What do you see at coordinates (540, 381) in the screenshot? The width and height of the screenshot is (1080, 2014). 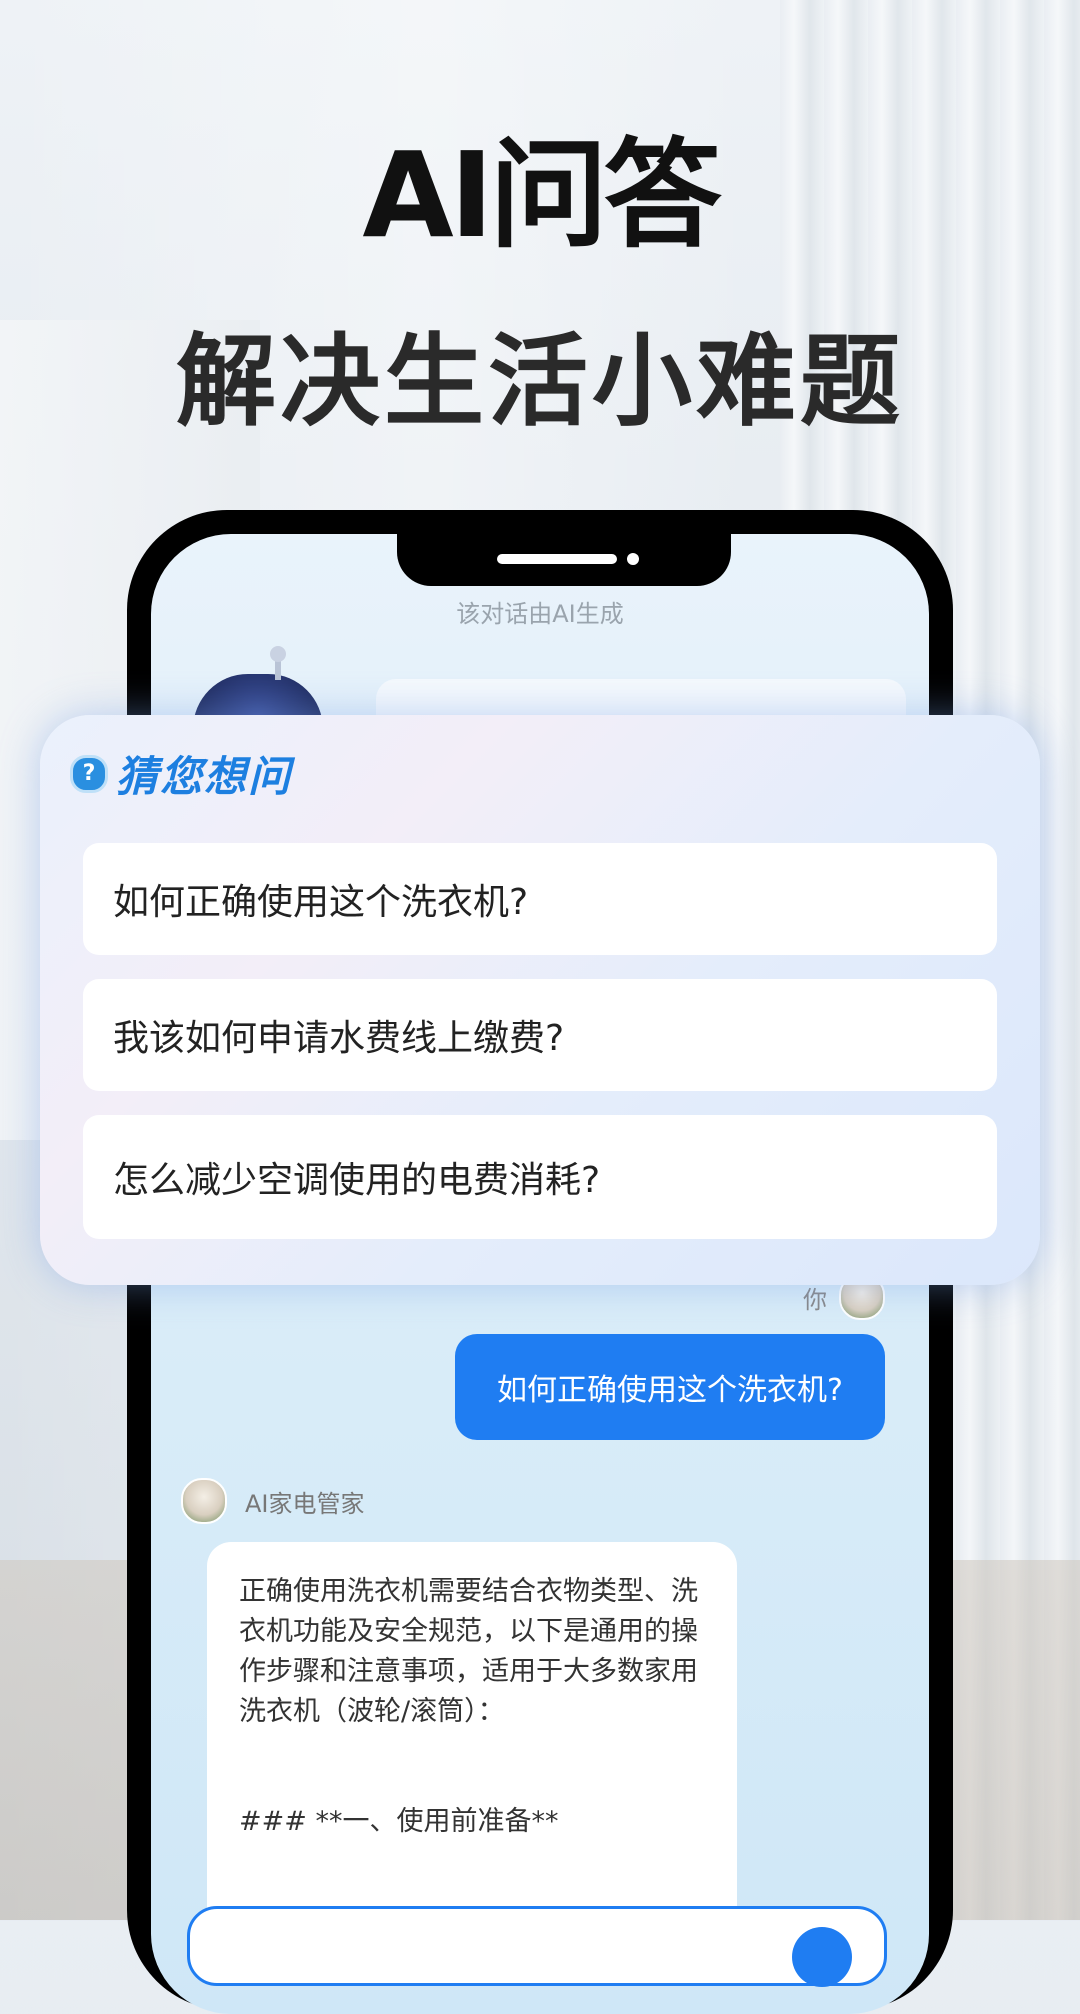 I see `page-subtitle: 解决生活小难题` at bounding box center [540, 381].